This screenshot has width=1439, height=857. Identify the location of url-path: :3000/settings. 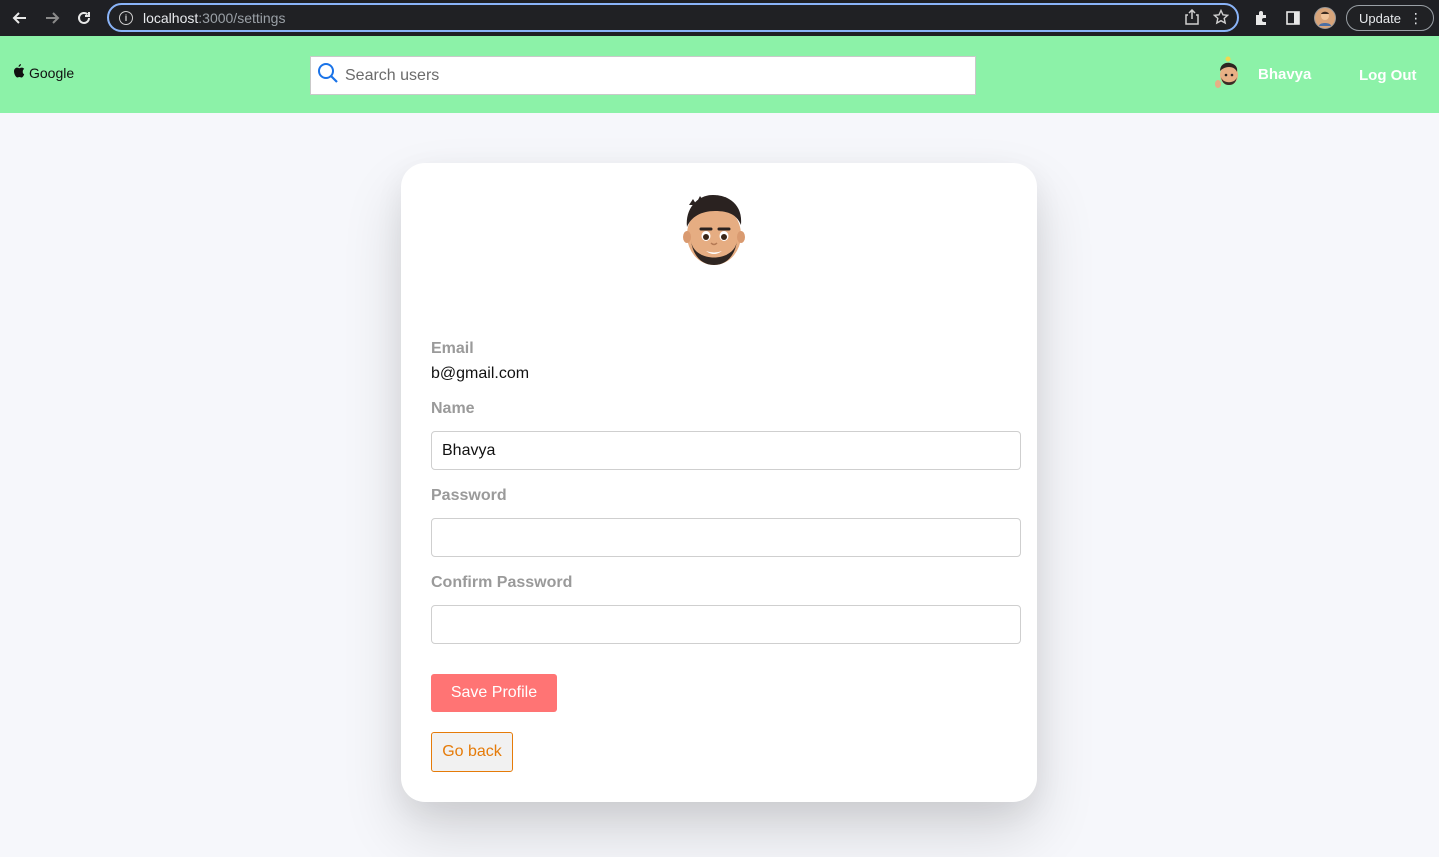
(242, 17).